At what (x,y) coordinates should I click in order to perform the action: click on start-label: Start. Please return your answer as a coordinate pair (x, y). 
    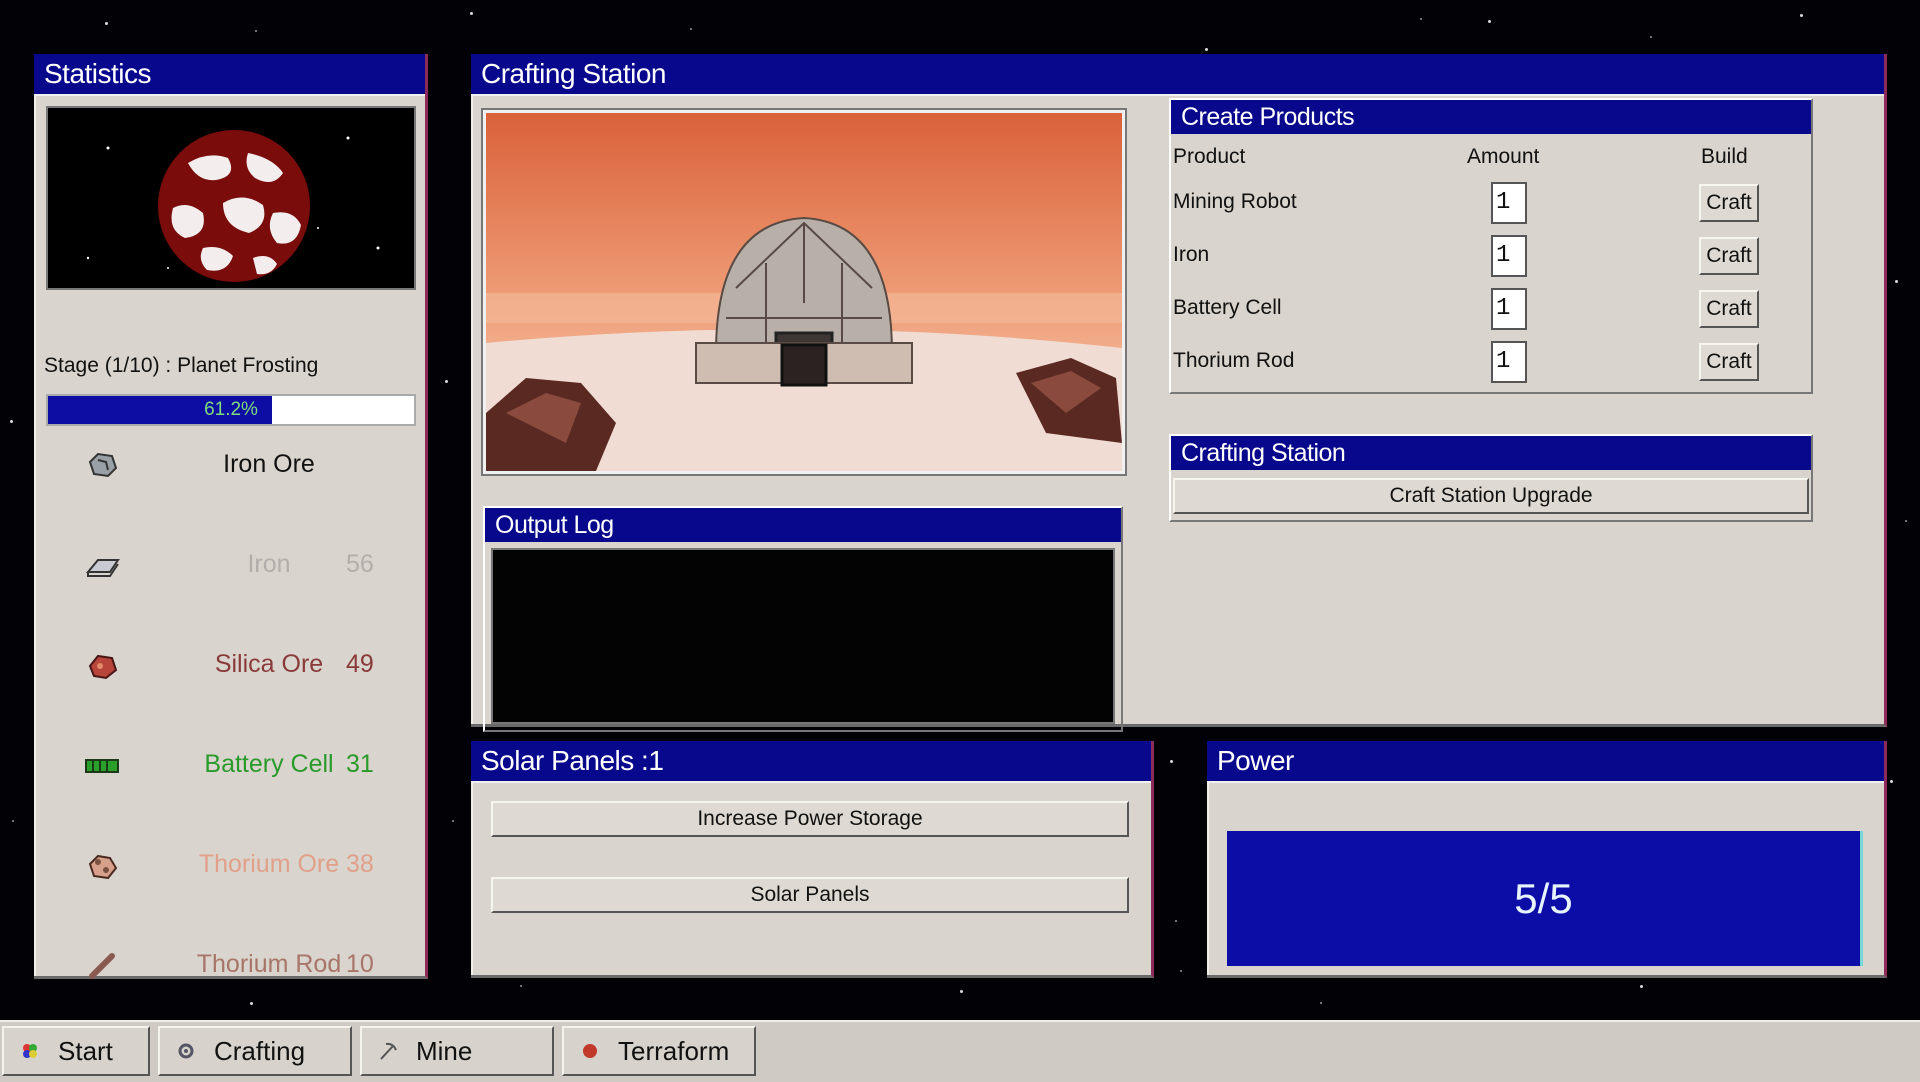
    Looking at the image, I should click on (85, 1051).